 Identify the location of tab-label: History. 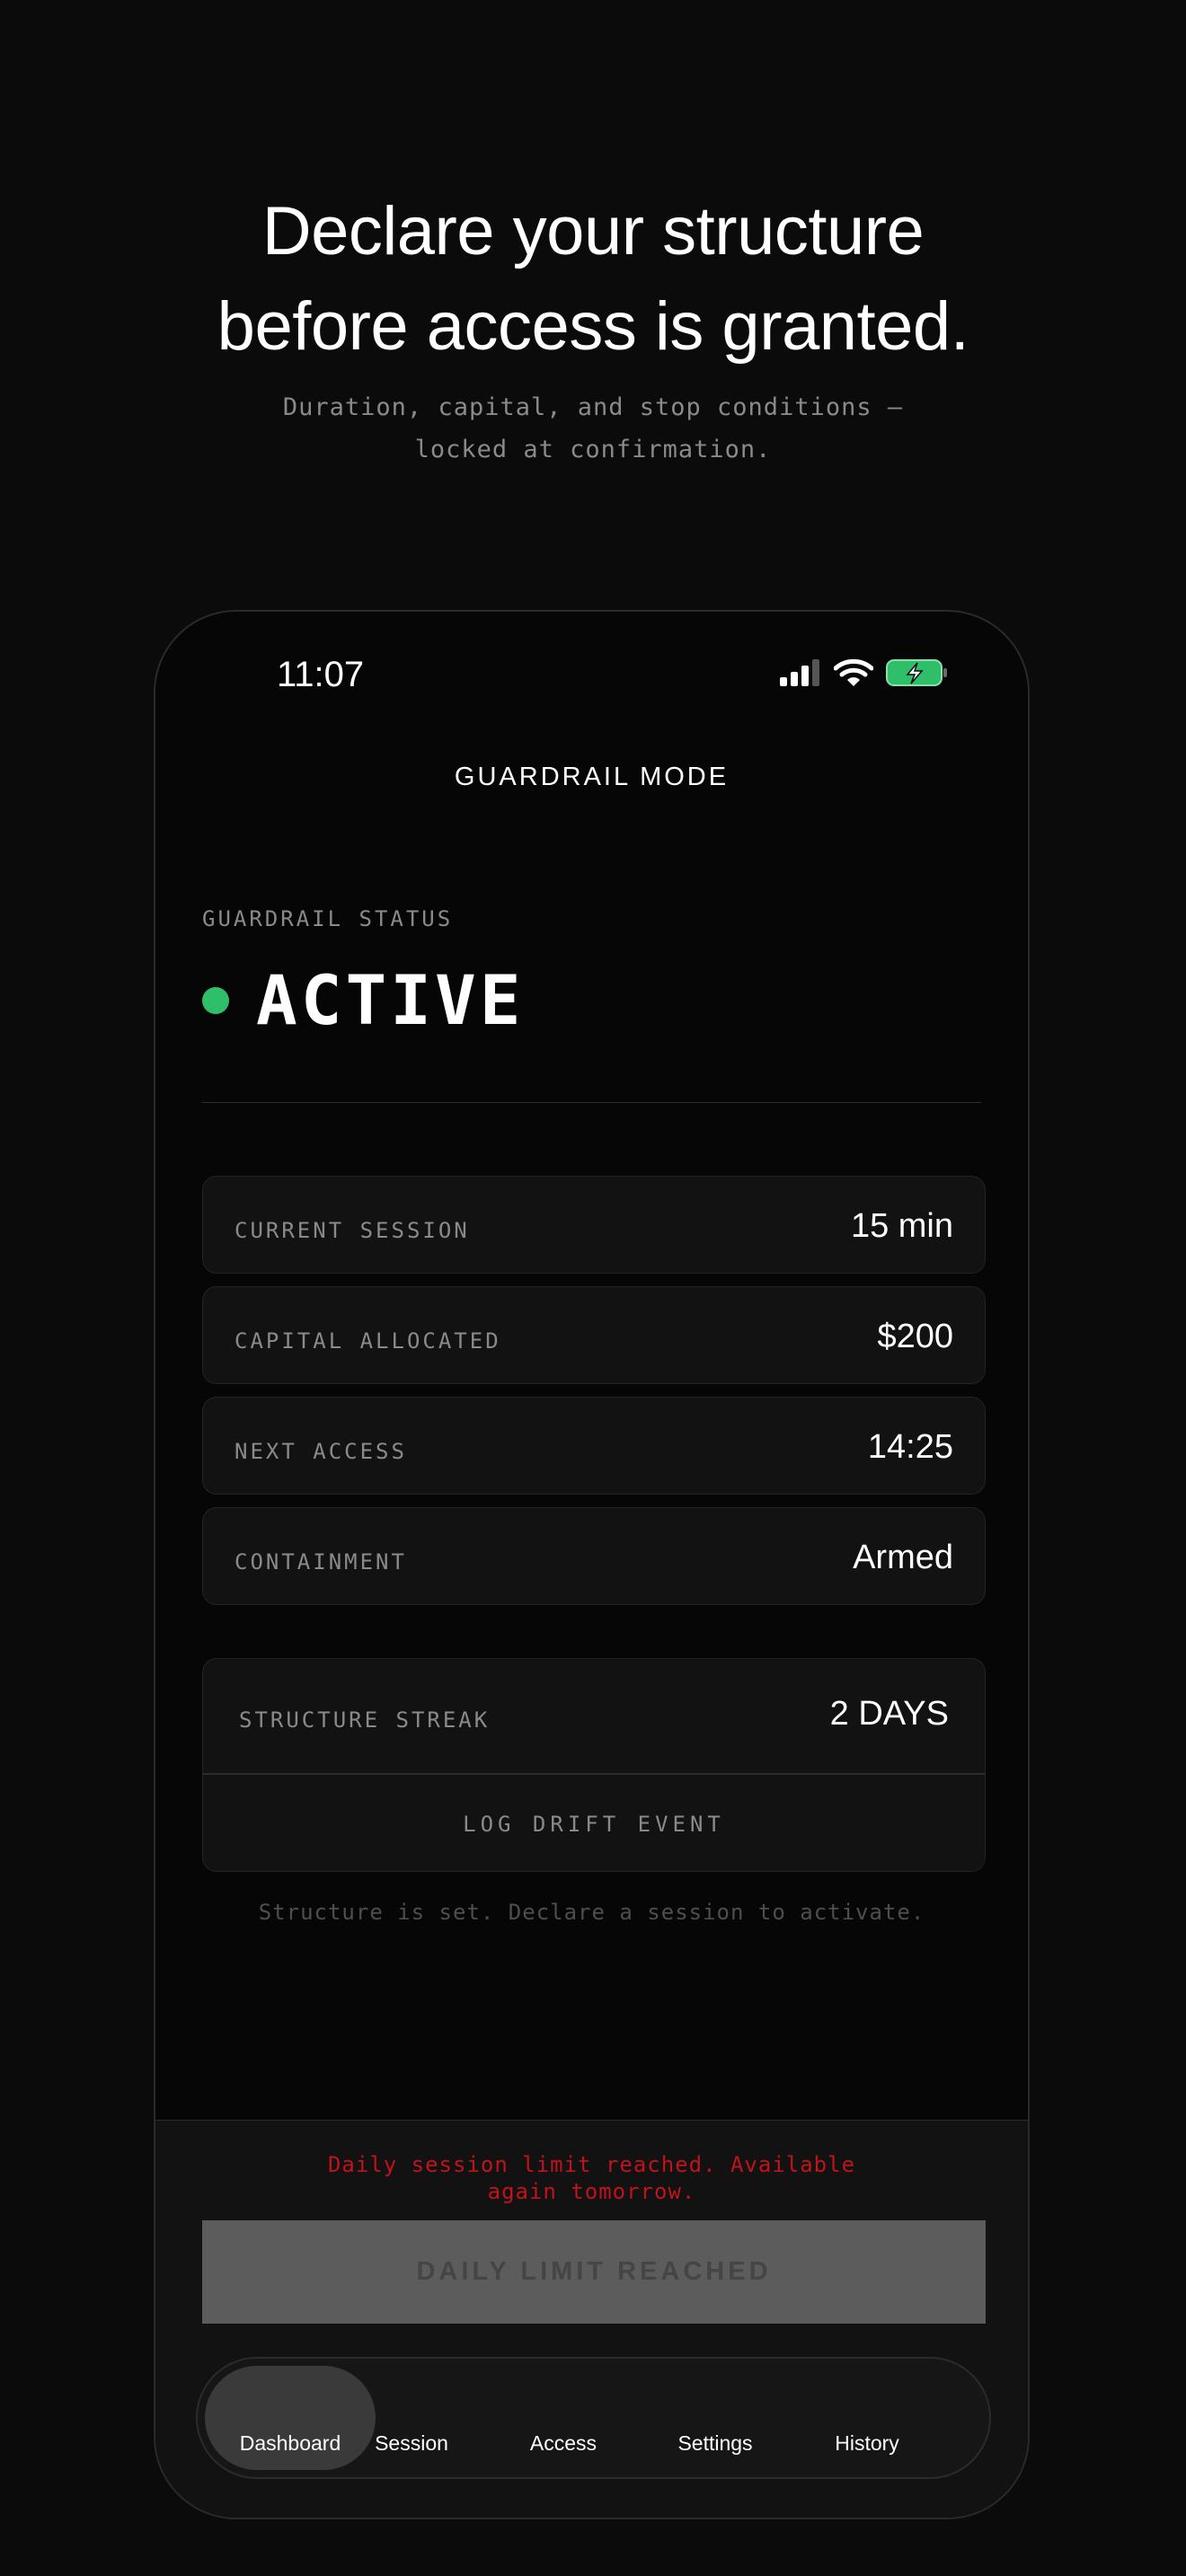
(867, 2443).